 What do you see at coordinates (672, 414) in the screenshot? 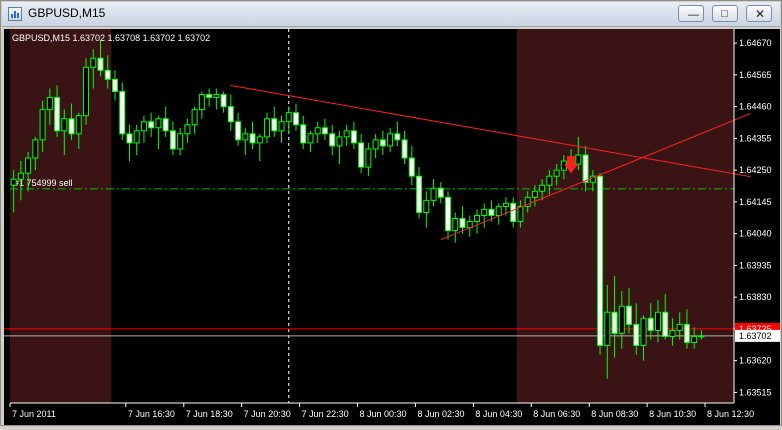
I see `time-tick-label: 8 Jun 10:30` at bounding box center [672, 414].